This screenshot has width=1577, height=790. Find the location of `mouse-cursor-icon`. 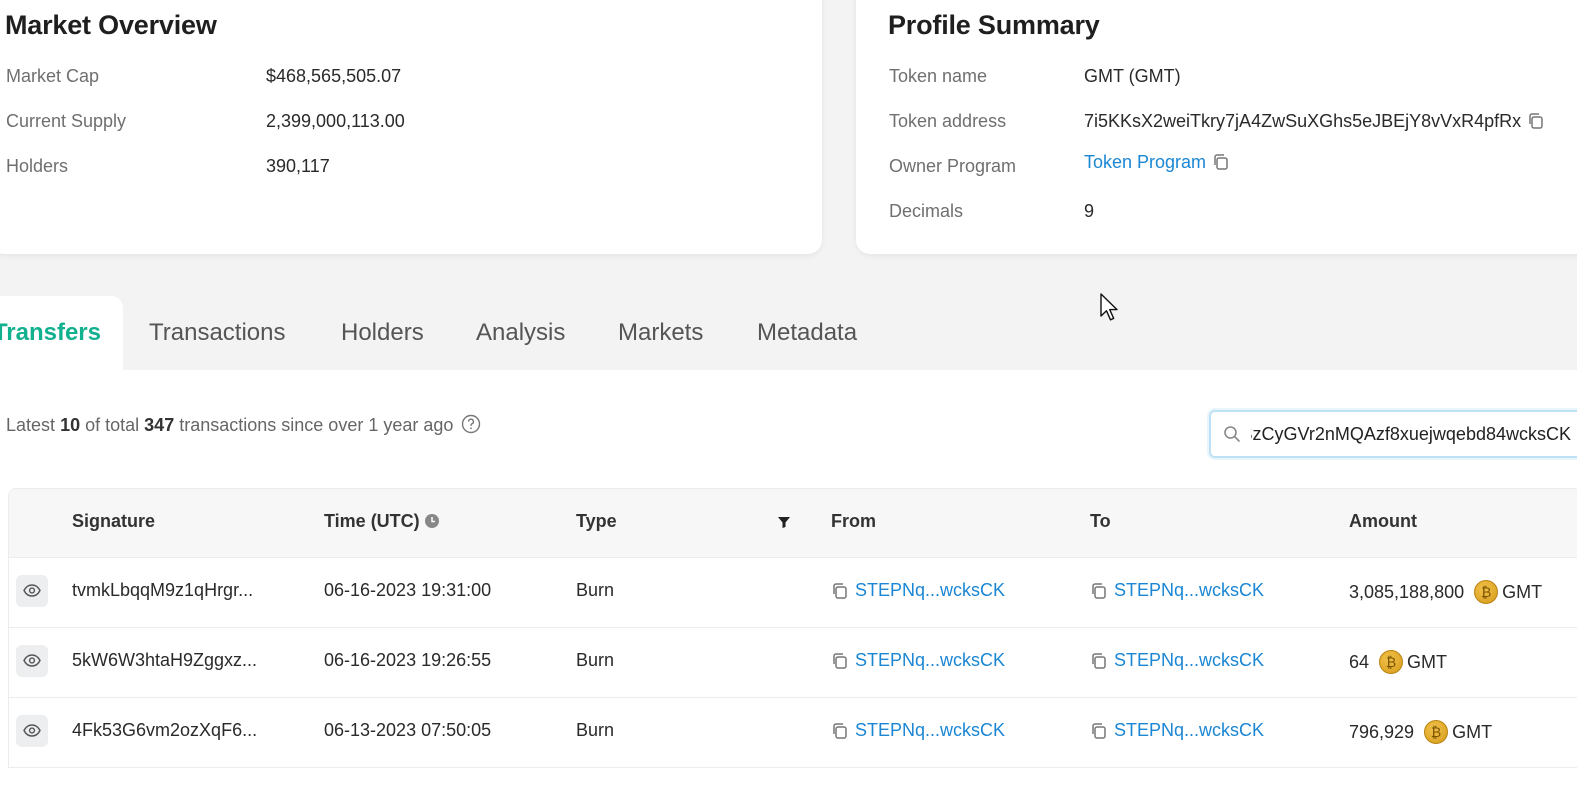

mouse-cursor-icon is located at coordinates (1109, 307).